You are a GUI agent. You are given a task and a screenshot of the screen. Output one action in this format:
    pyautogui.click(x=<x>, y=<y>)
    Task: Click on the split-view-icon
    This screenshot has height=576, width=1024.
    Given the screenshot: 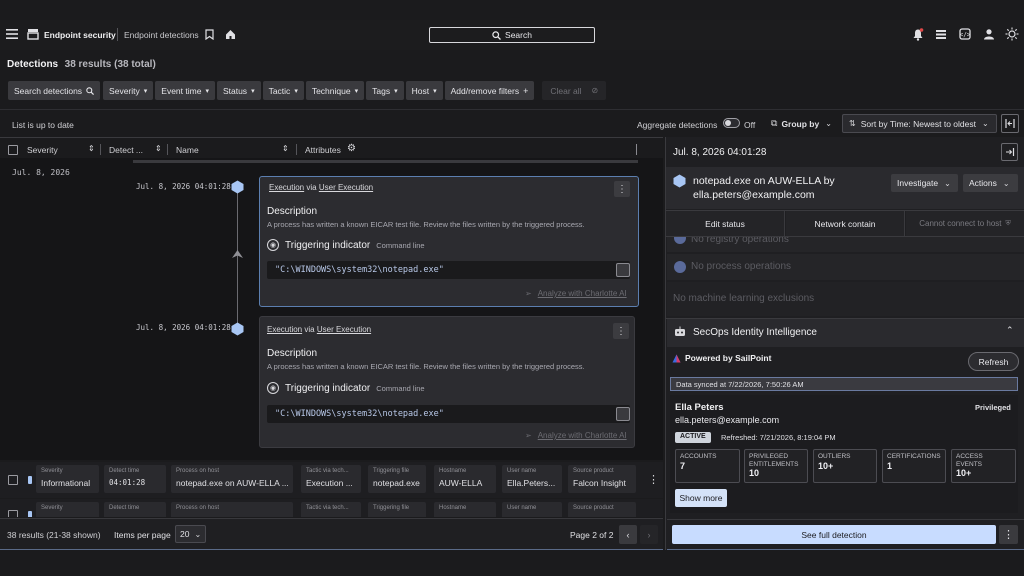 What is the action you would take?
    pyautogui.click(x=1010, y=123)
    